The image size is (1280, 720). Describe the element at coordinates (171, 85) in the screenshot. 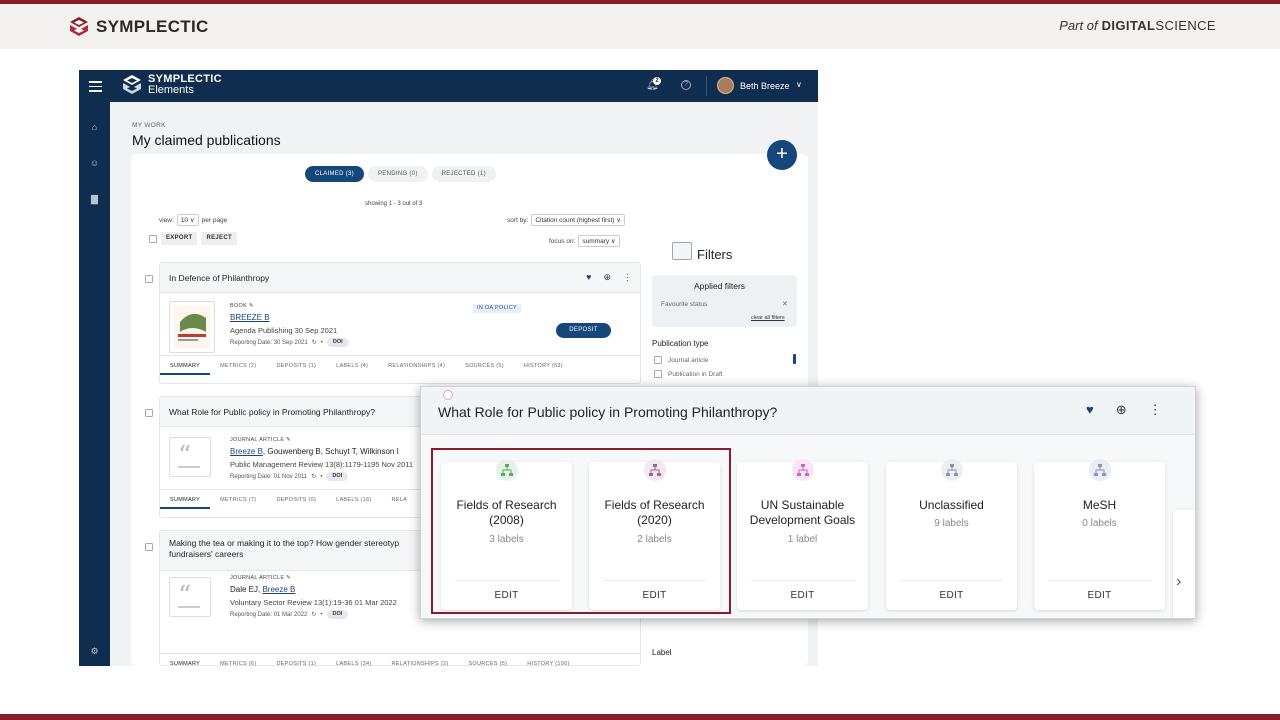

I see `elements-logo: SYMPLECTIC Elements` at that location.